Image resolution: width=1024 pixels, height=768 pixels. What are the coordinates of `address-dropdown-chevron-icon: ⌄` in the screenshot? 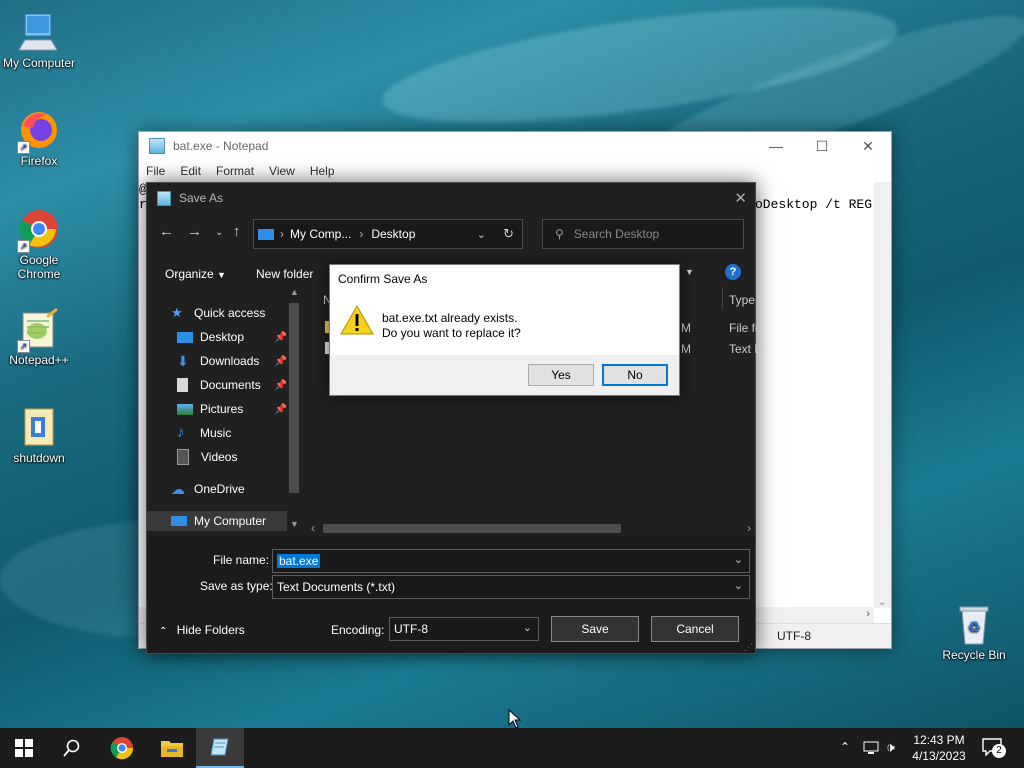 It's located at (481, 234).